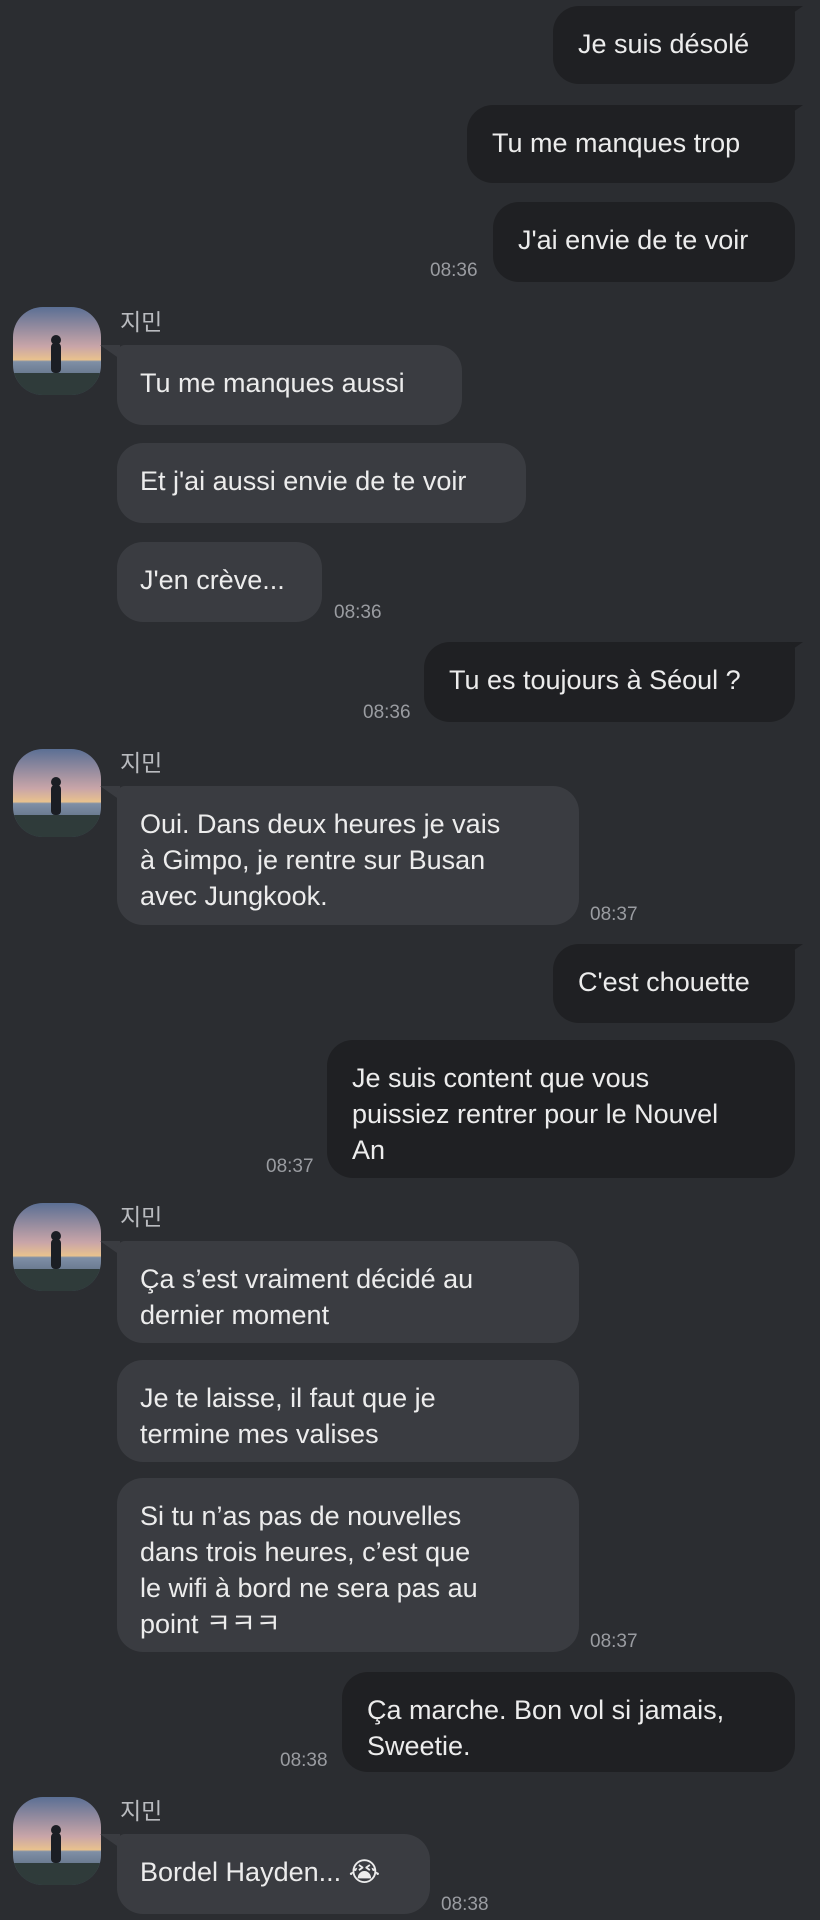  I want to click on message-bubble-outgoing: Je suis désolé, so click(674, 45).